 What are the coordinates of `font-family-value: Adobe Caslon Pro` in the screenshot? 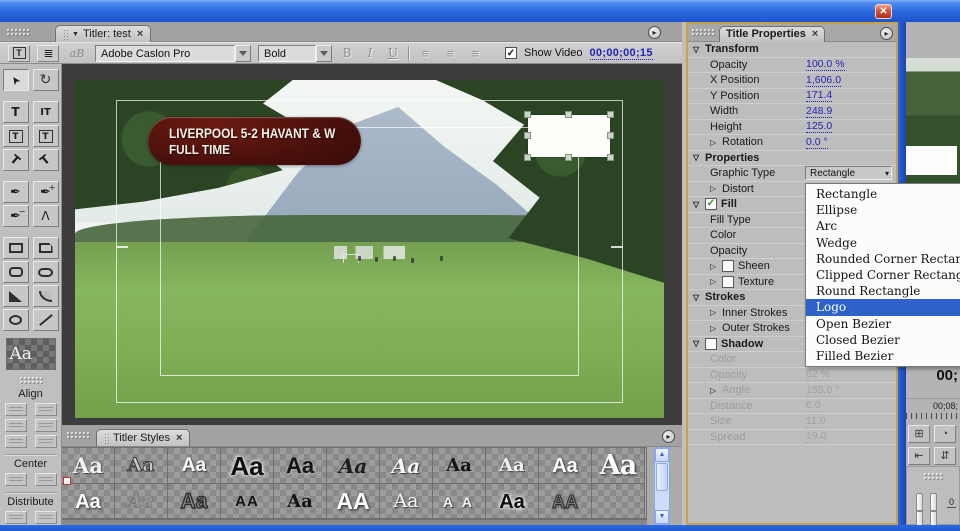 It's located at (165, 53).